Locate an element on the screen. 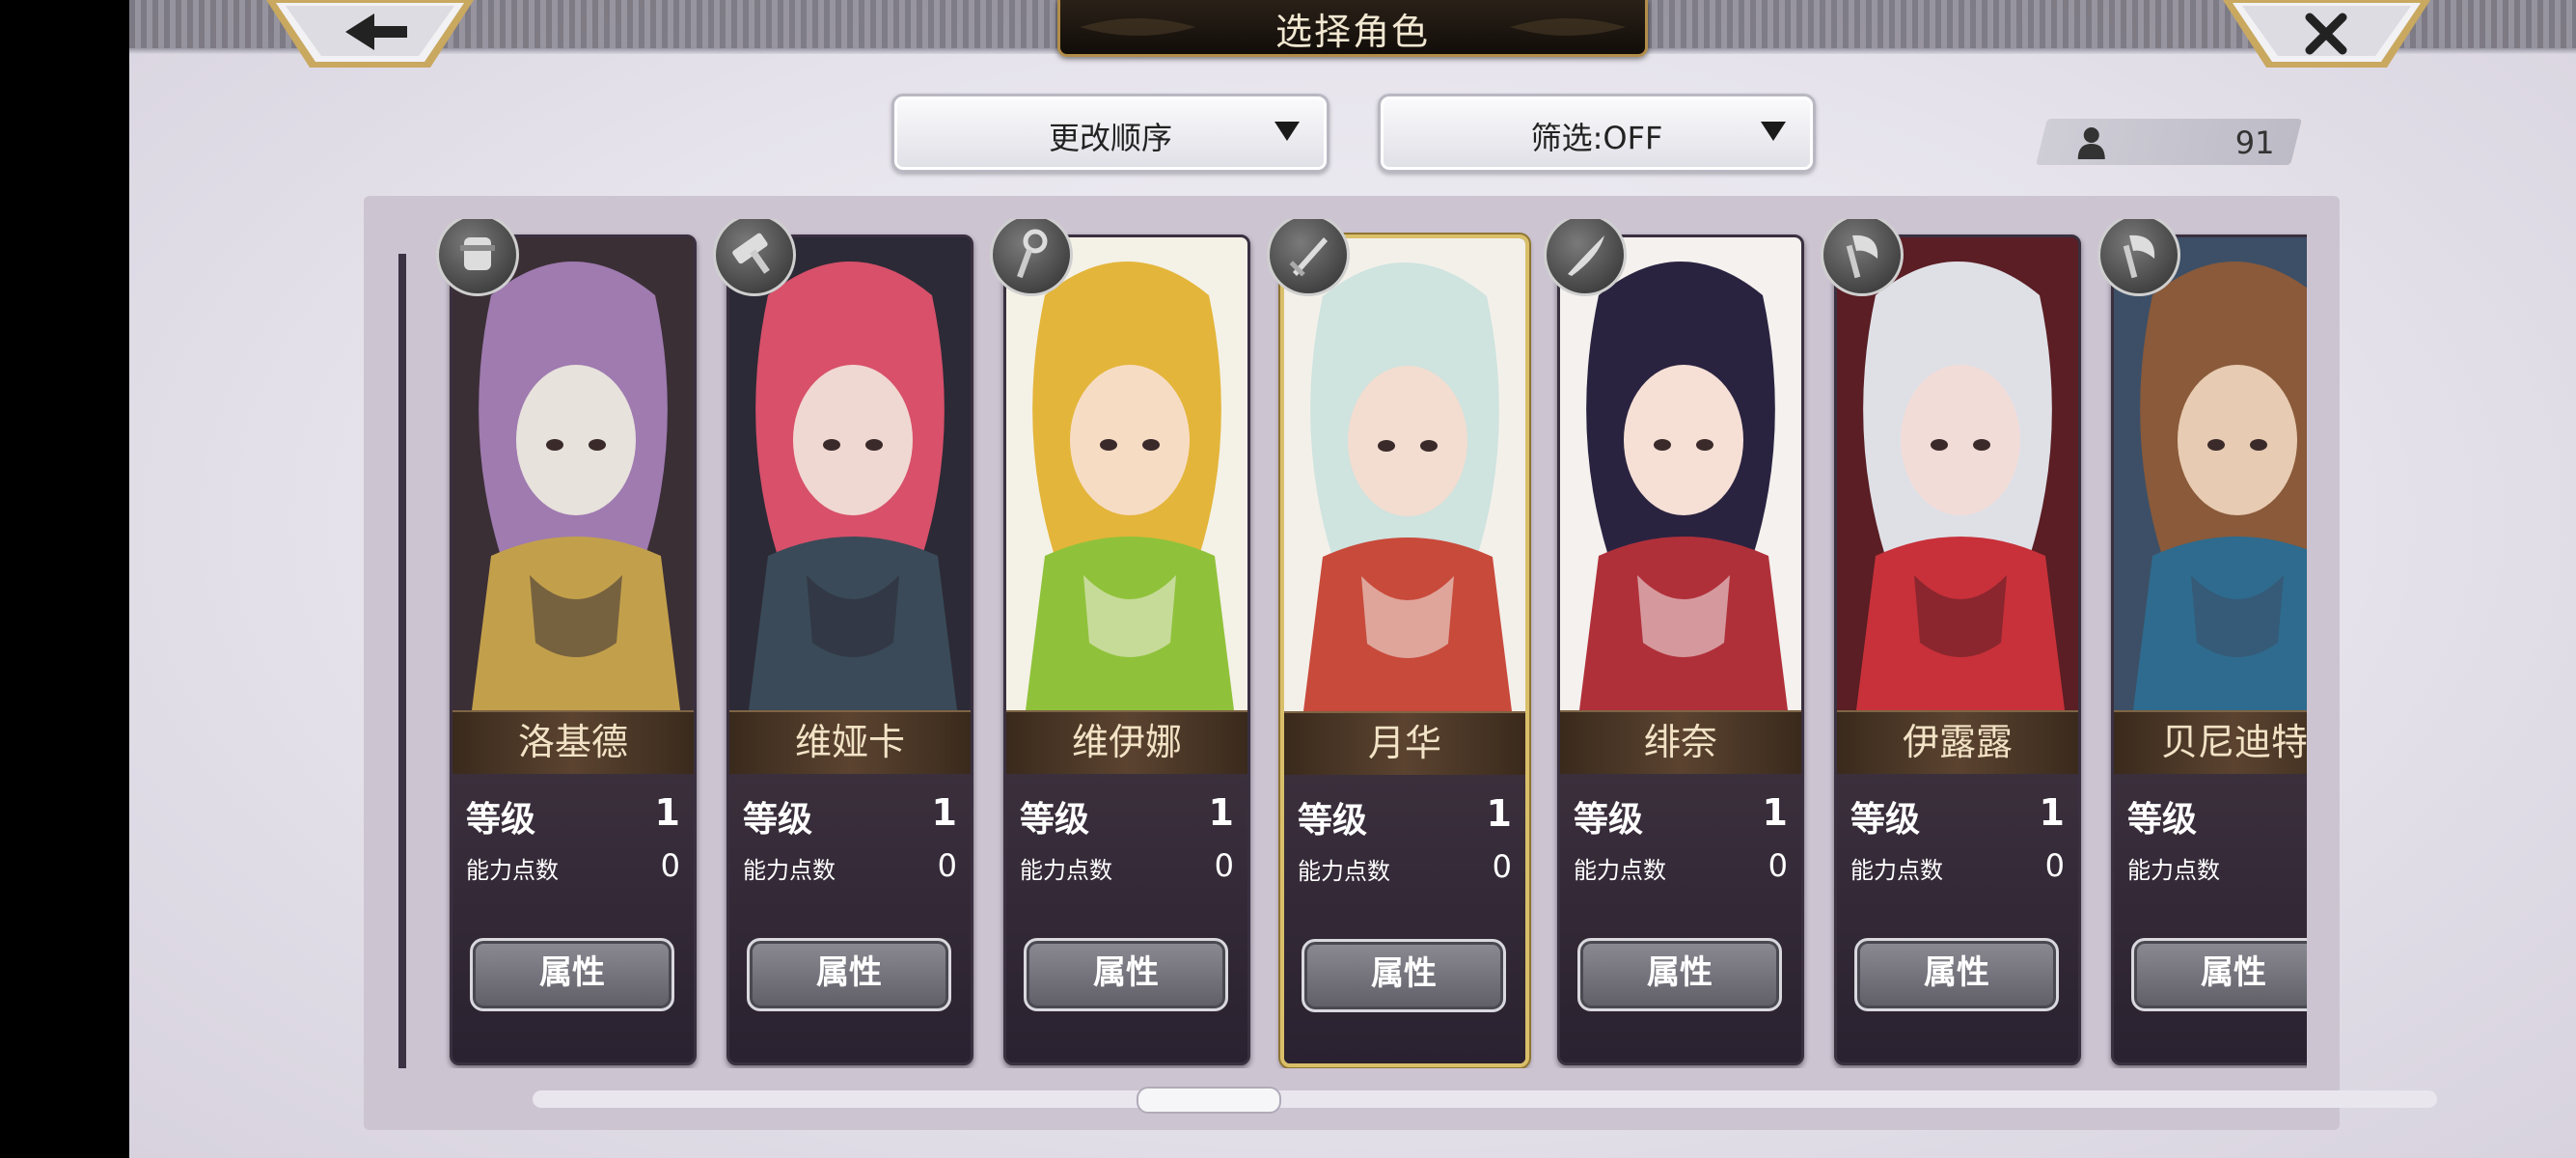  gauntlet-icon is located at coordinates (478, 257).